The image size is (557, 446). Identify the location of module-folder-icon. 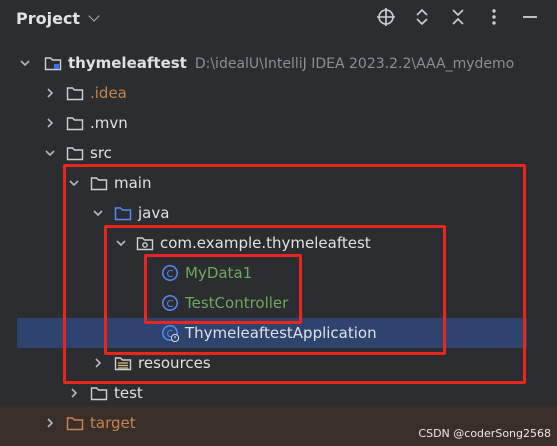
(53, 63).